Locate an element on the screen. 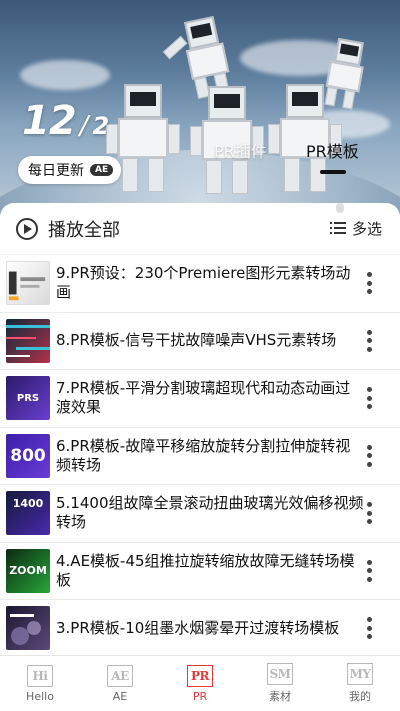  item-title: 3.PR模板-10组墨水烟雾晕开过渡转场模板 is located at coordinates (198, 627).